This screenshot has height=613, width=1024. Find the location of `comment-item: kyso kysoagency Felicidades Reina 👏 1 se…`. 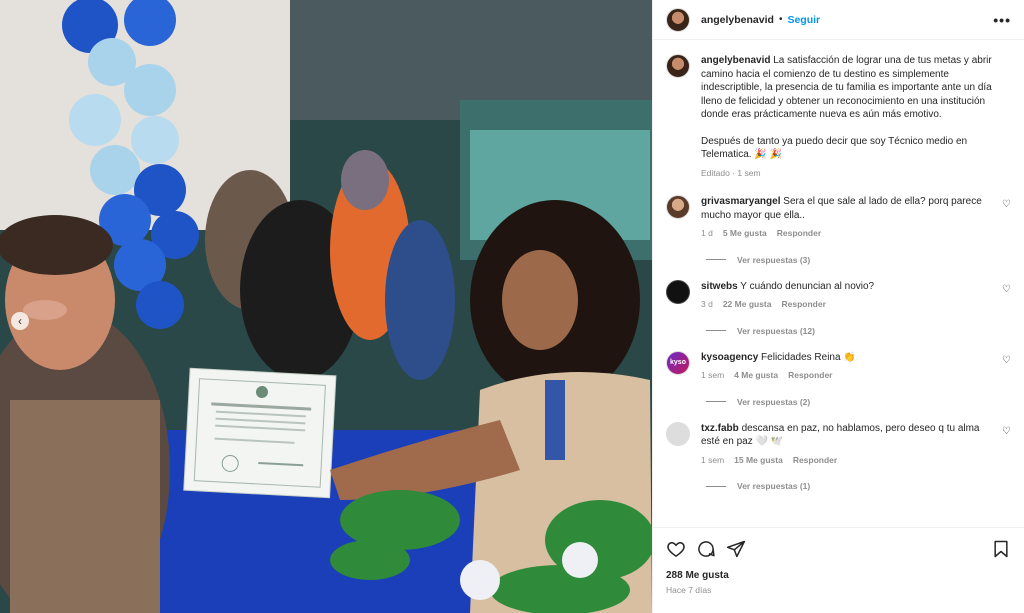

comment-item: kyso kysoagency Felicidades Reina 👏 1 se… is located at coordinates (838, 366).